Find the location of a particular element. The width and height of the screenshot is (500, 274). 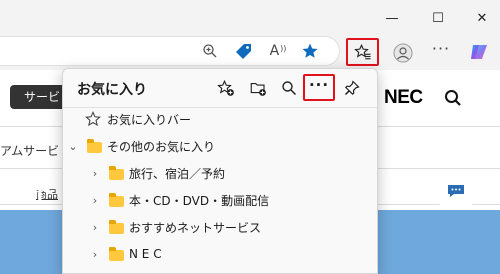

service-tab: サービ is located at coordinates (40, 97).